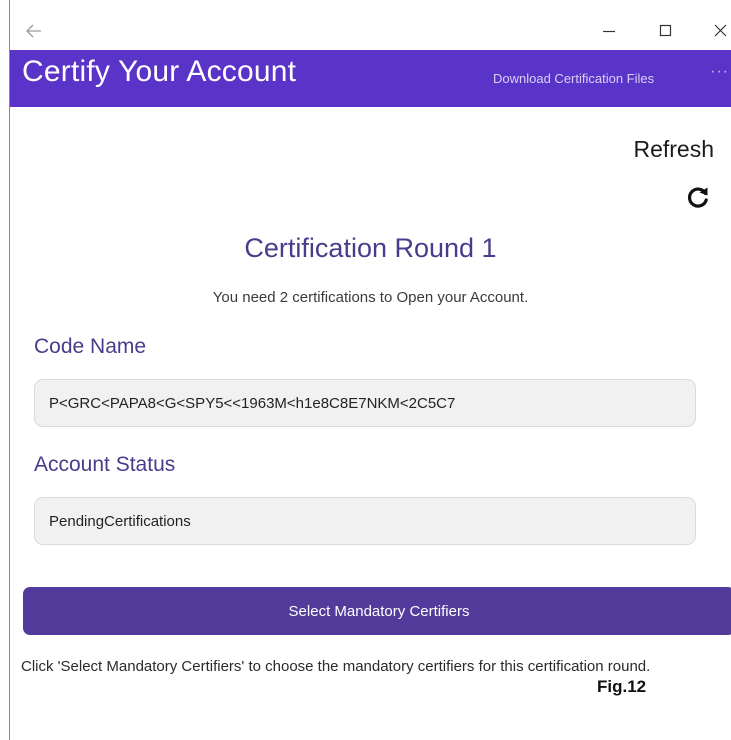  What do you see at coordinates (370, 25) in the screenshot?
I see `title-bar` at bounding box center [370, 25].